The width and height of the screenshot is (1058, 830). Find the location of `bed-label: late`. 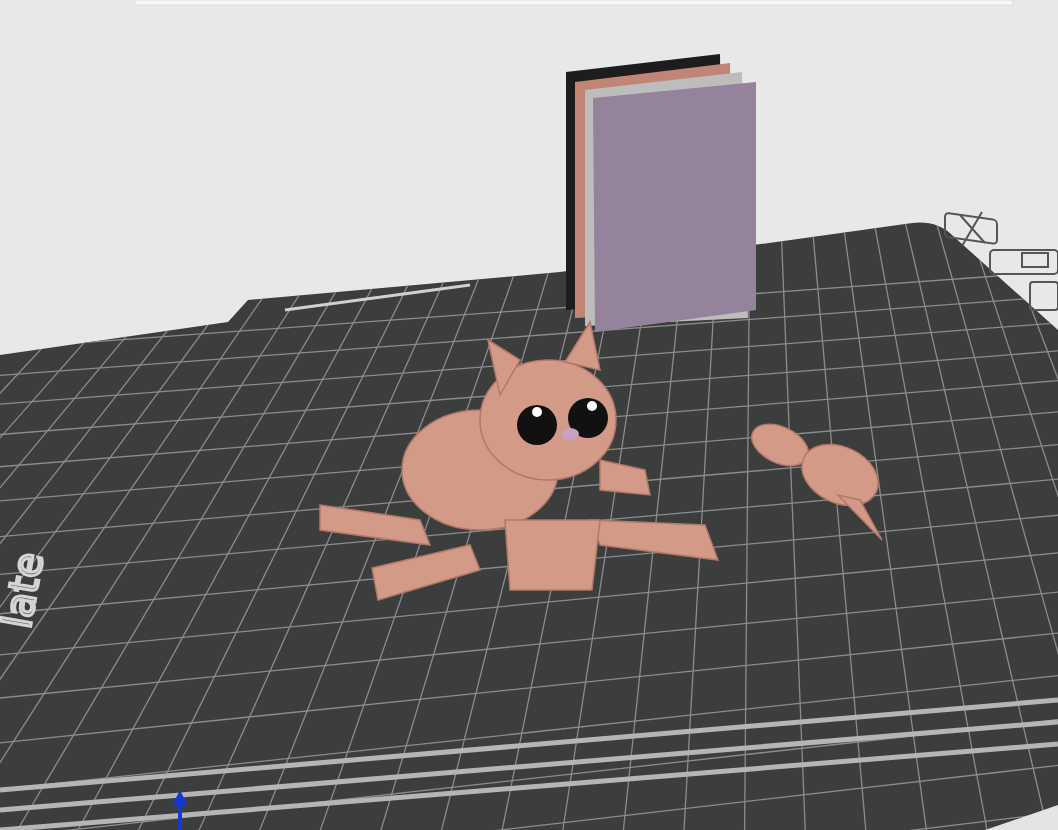

bed-label: late is located at coordinates (26, 590).